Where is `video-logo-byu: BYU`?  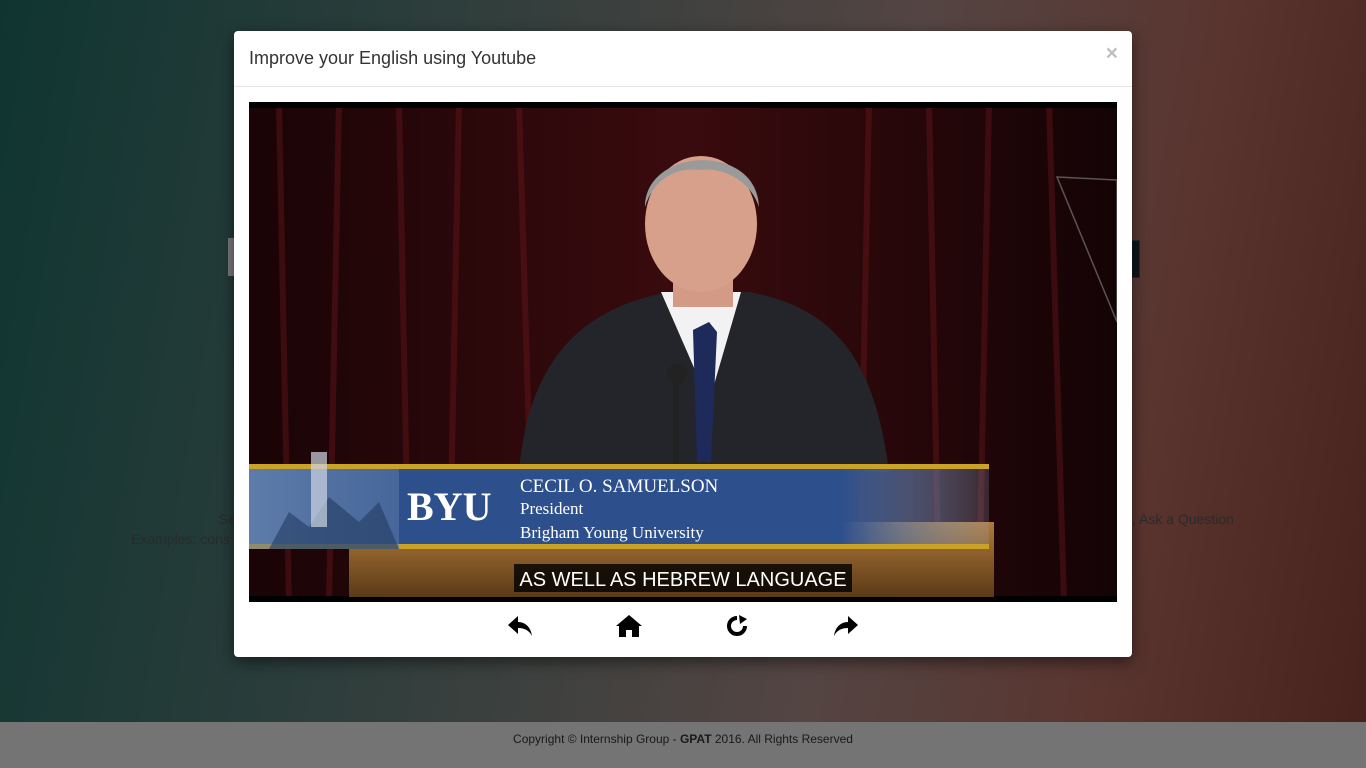
video-logo-byu: BYU is located at coordinates (449, 506).